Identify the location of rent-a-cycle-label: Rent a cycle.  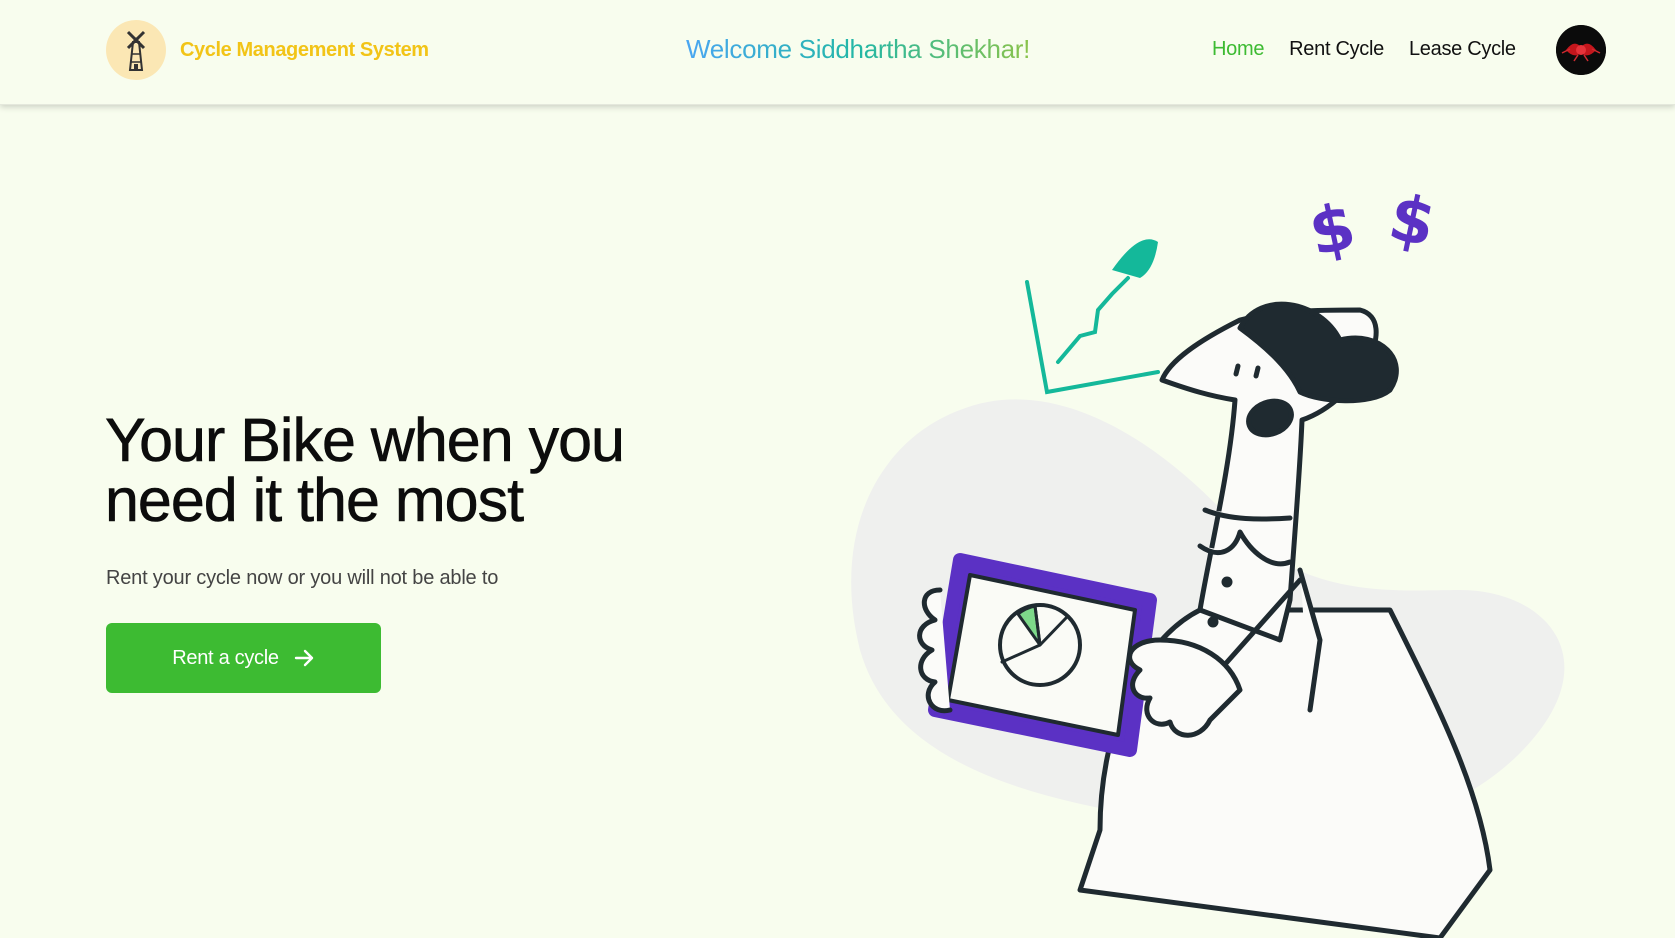
(225, 657).